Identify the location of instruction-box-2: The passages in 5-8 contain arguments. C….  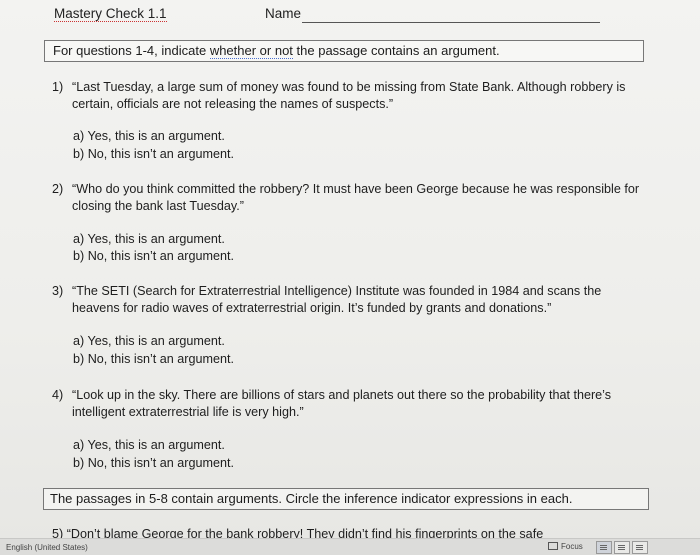
(346, 499).